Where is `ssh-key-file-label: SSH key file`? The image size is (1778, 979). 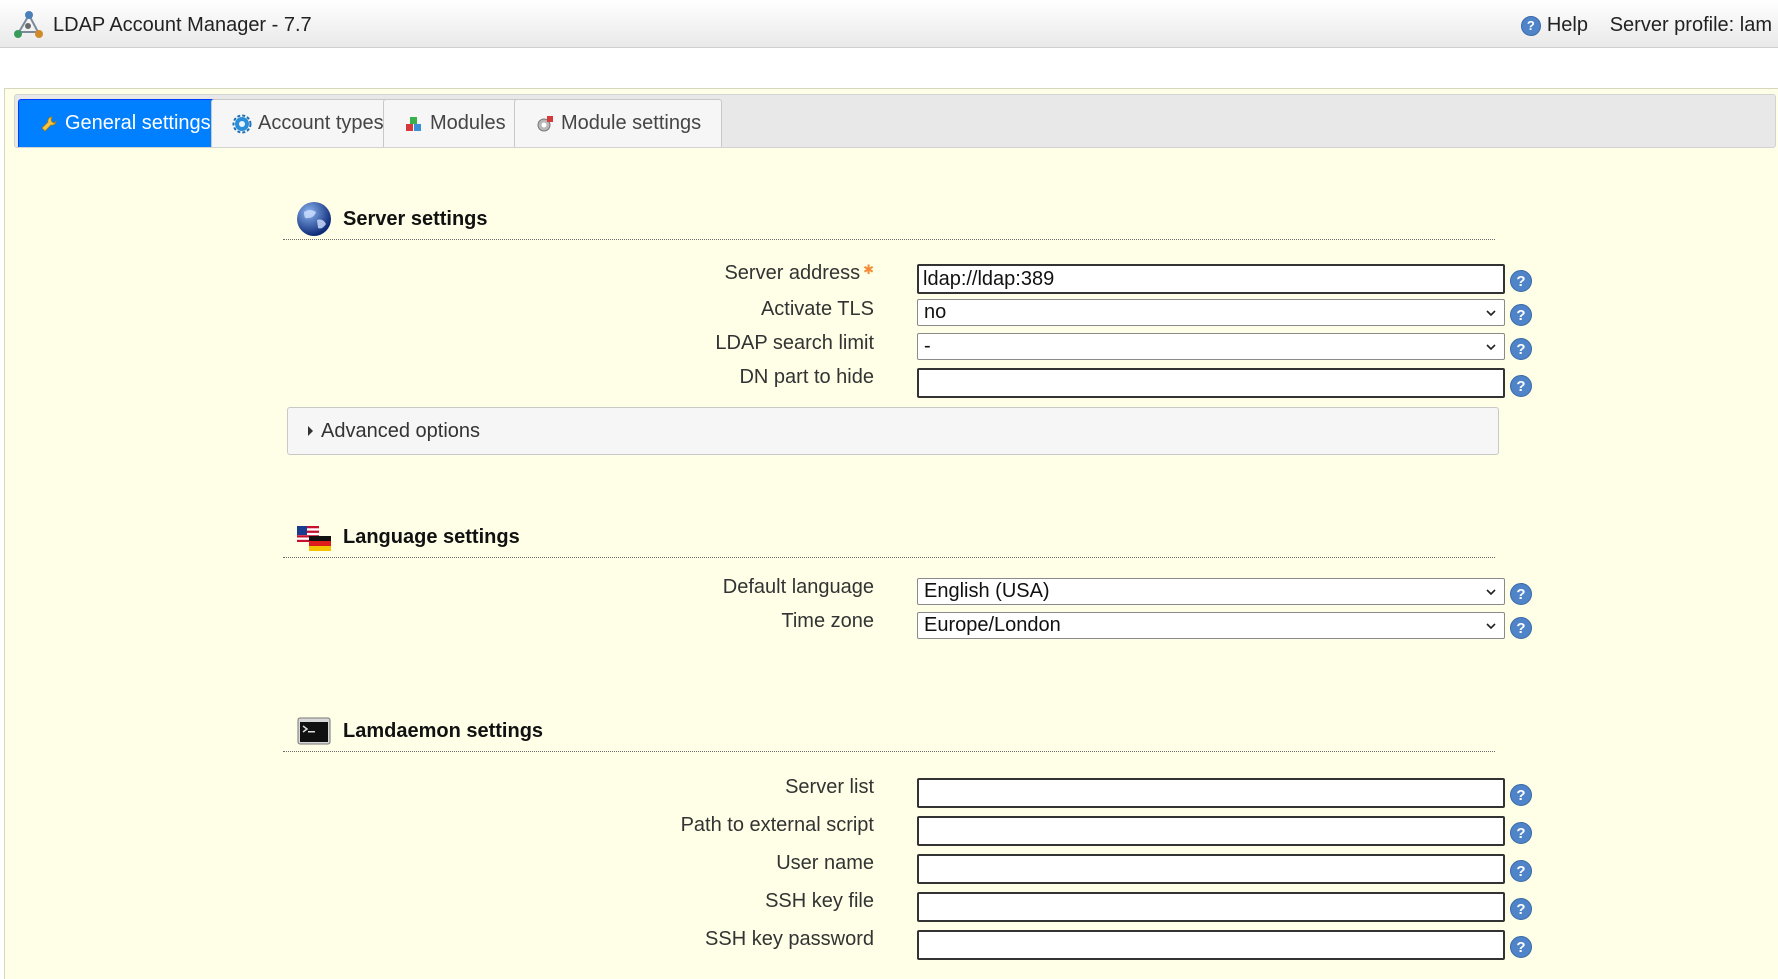
ssh-key-file-label: SSH key file is located at coordinates (819, 901).